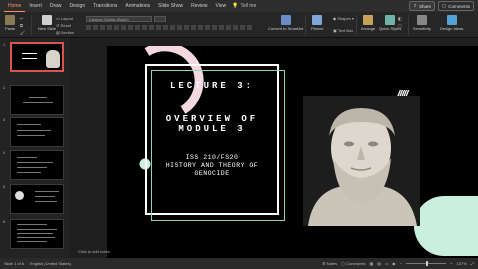  Describe the element at coordinates (193, 27) in the screenshot. I see `line-spacing-icon` at that location.